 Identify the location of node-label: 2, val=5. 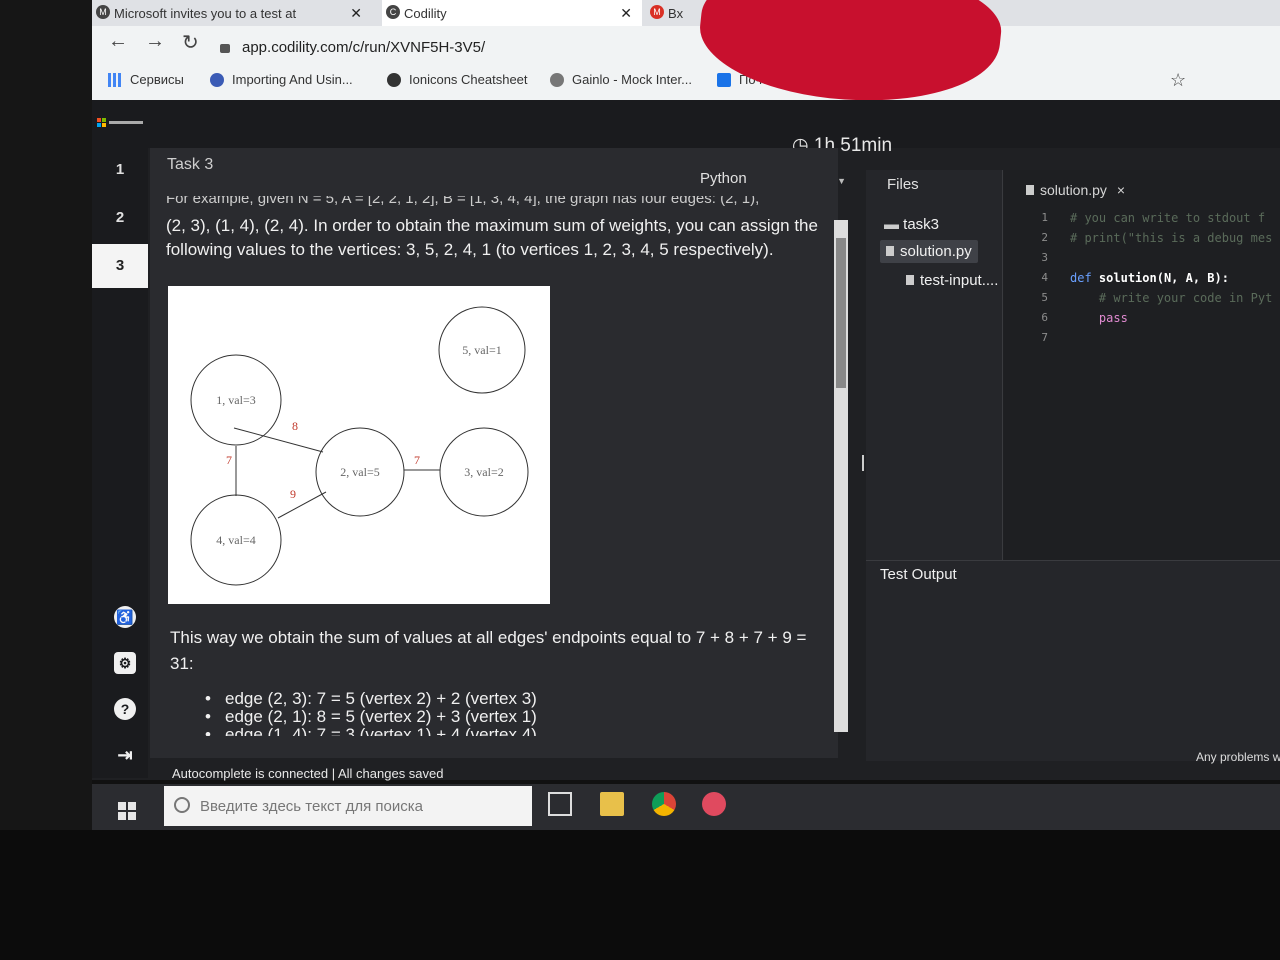
(359, 472).